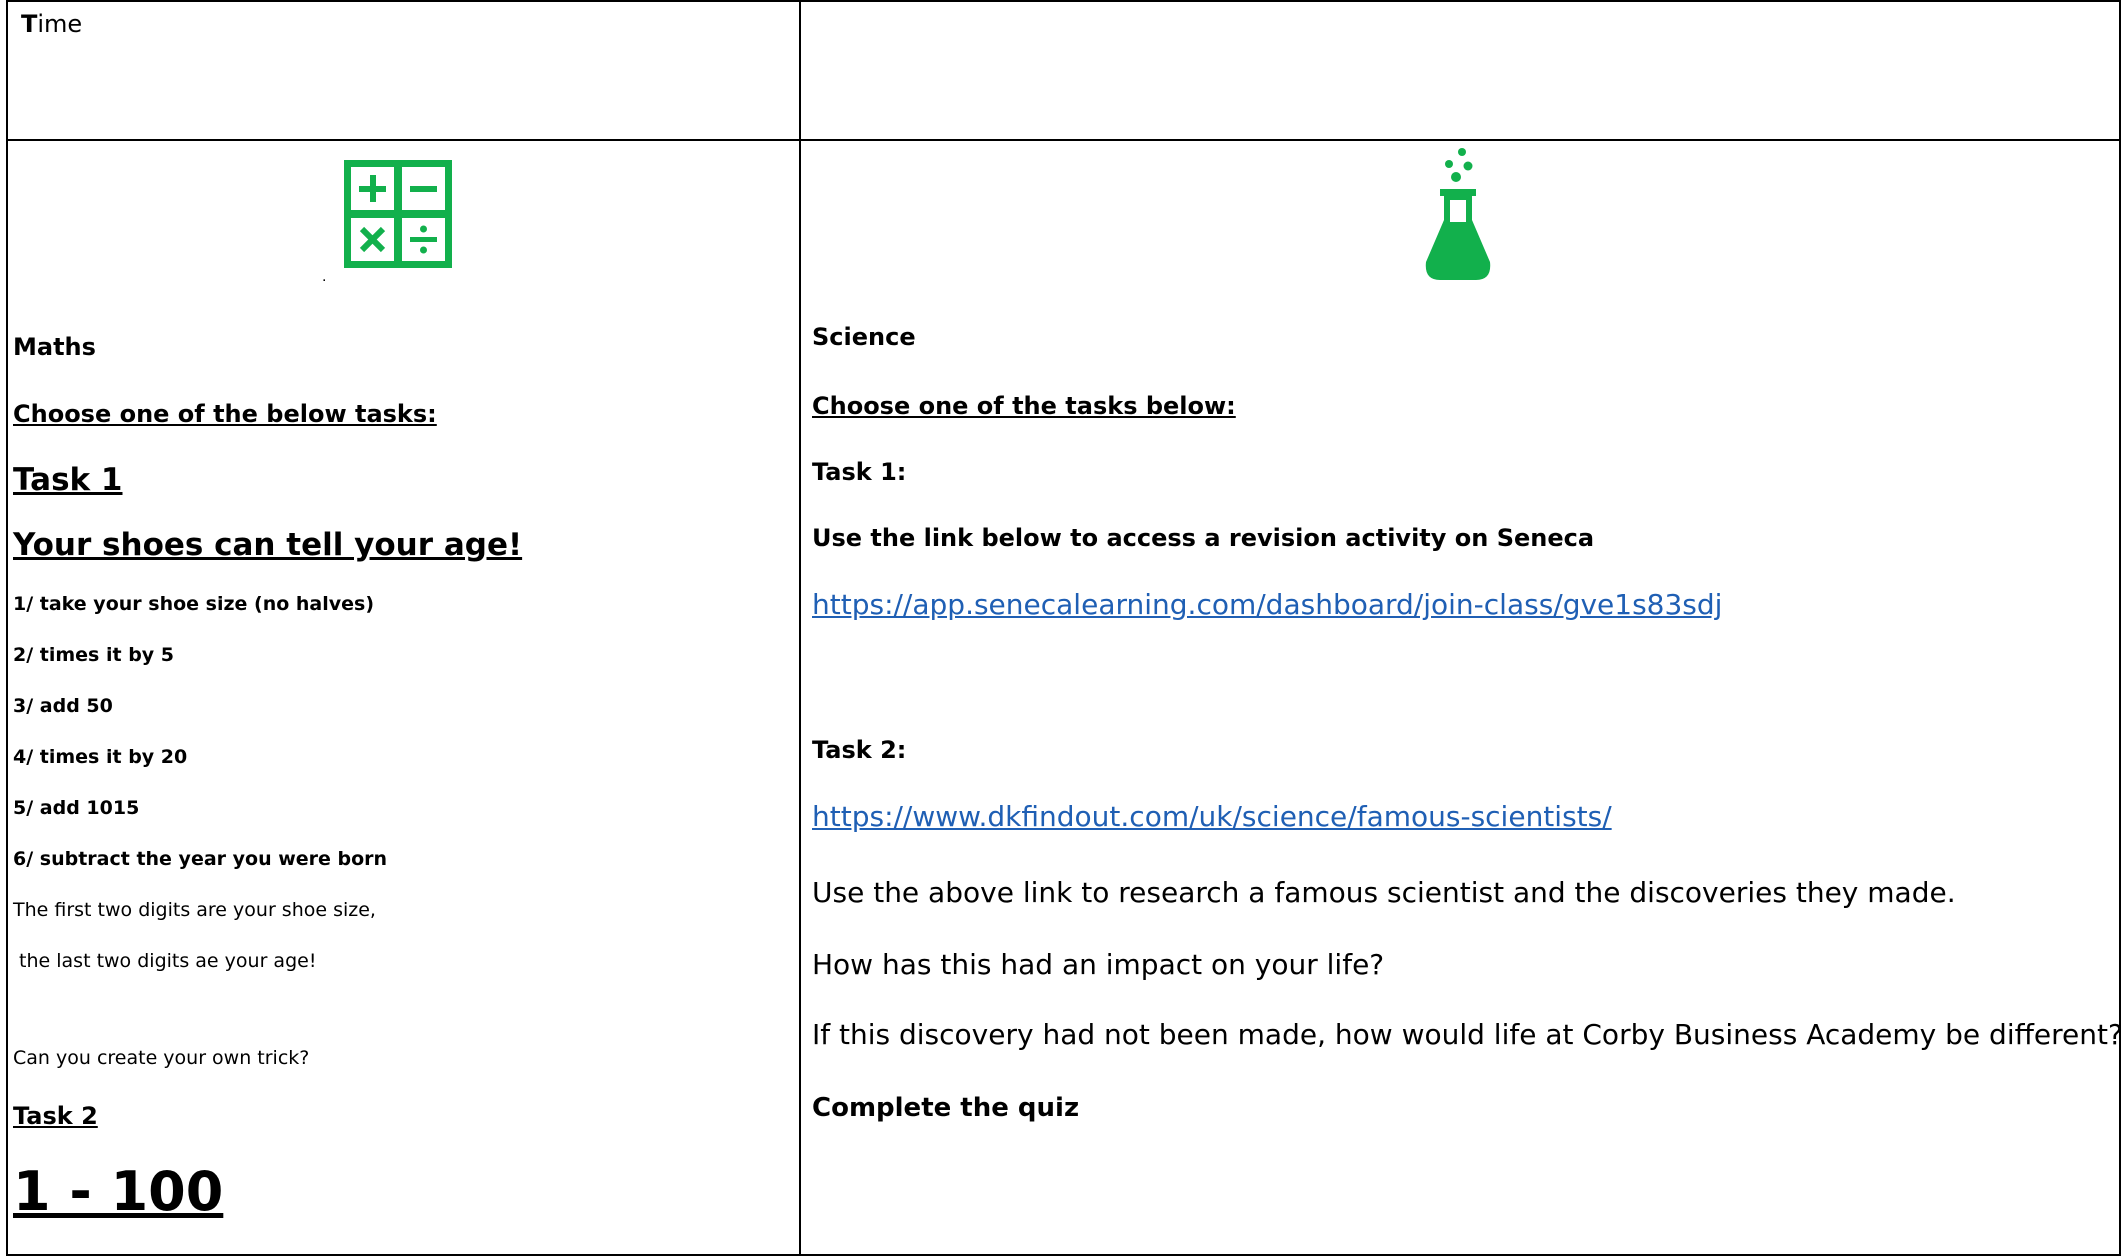  I want to click on science-quiz-instruction: Complete the quiz, so click(946, 1108).